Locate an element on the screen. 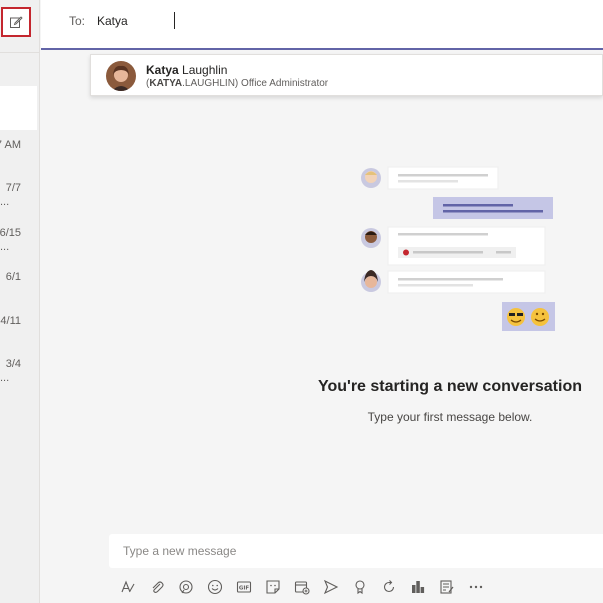 Image resolution: width=603 pixels, height=603 pixels. new-conversation-title: You're starting a new conversation is located at coordinates (449, 386).